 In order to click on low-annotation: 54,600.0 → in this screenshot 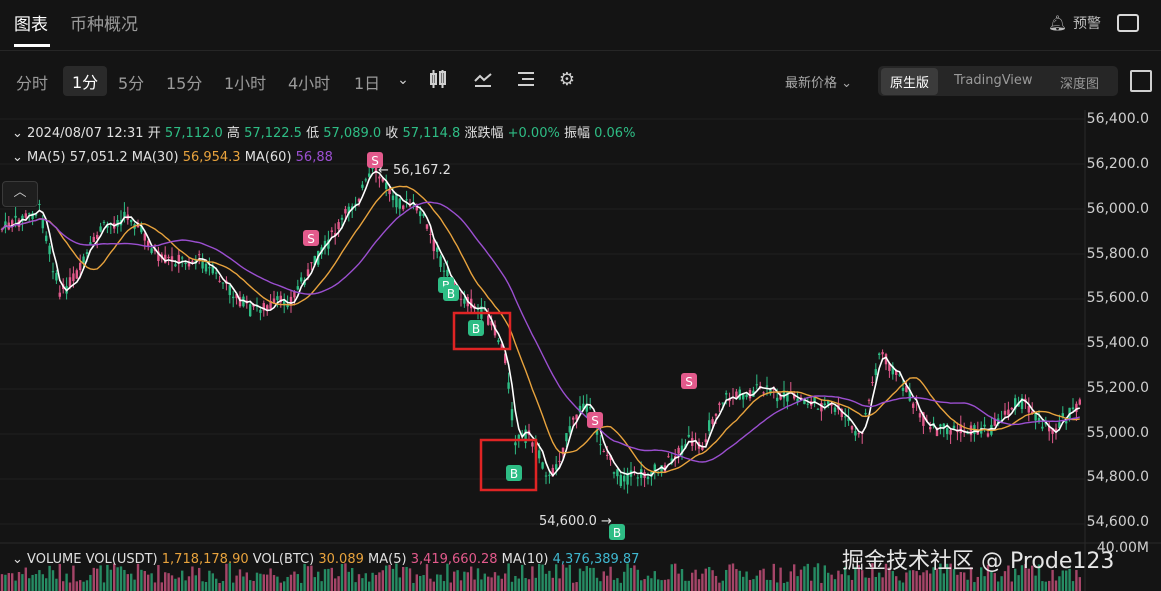, I will do `click(575, 521)`.